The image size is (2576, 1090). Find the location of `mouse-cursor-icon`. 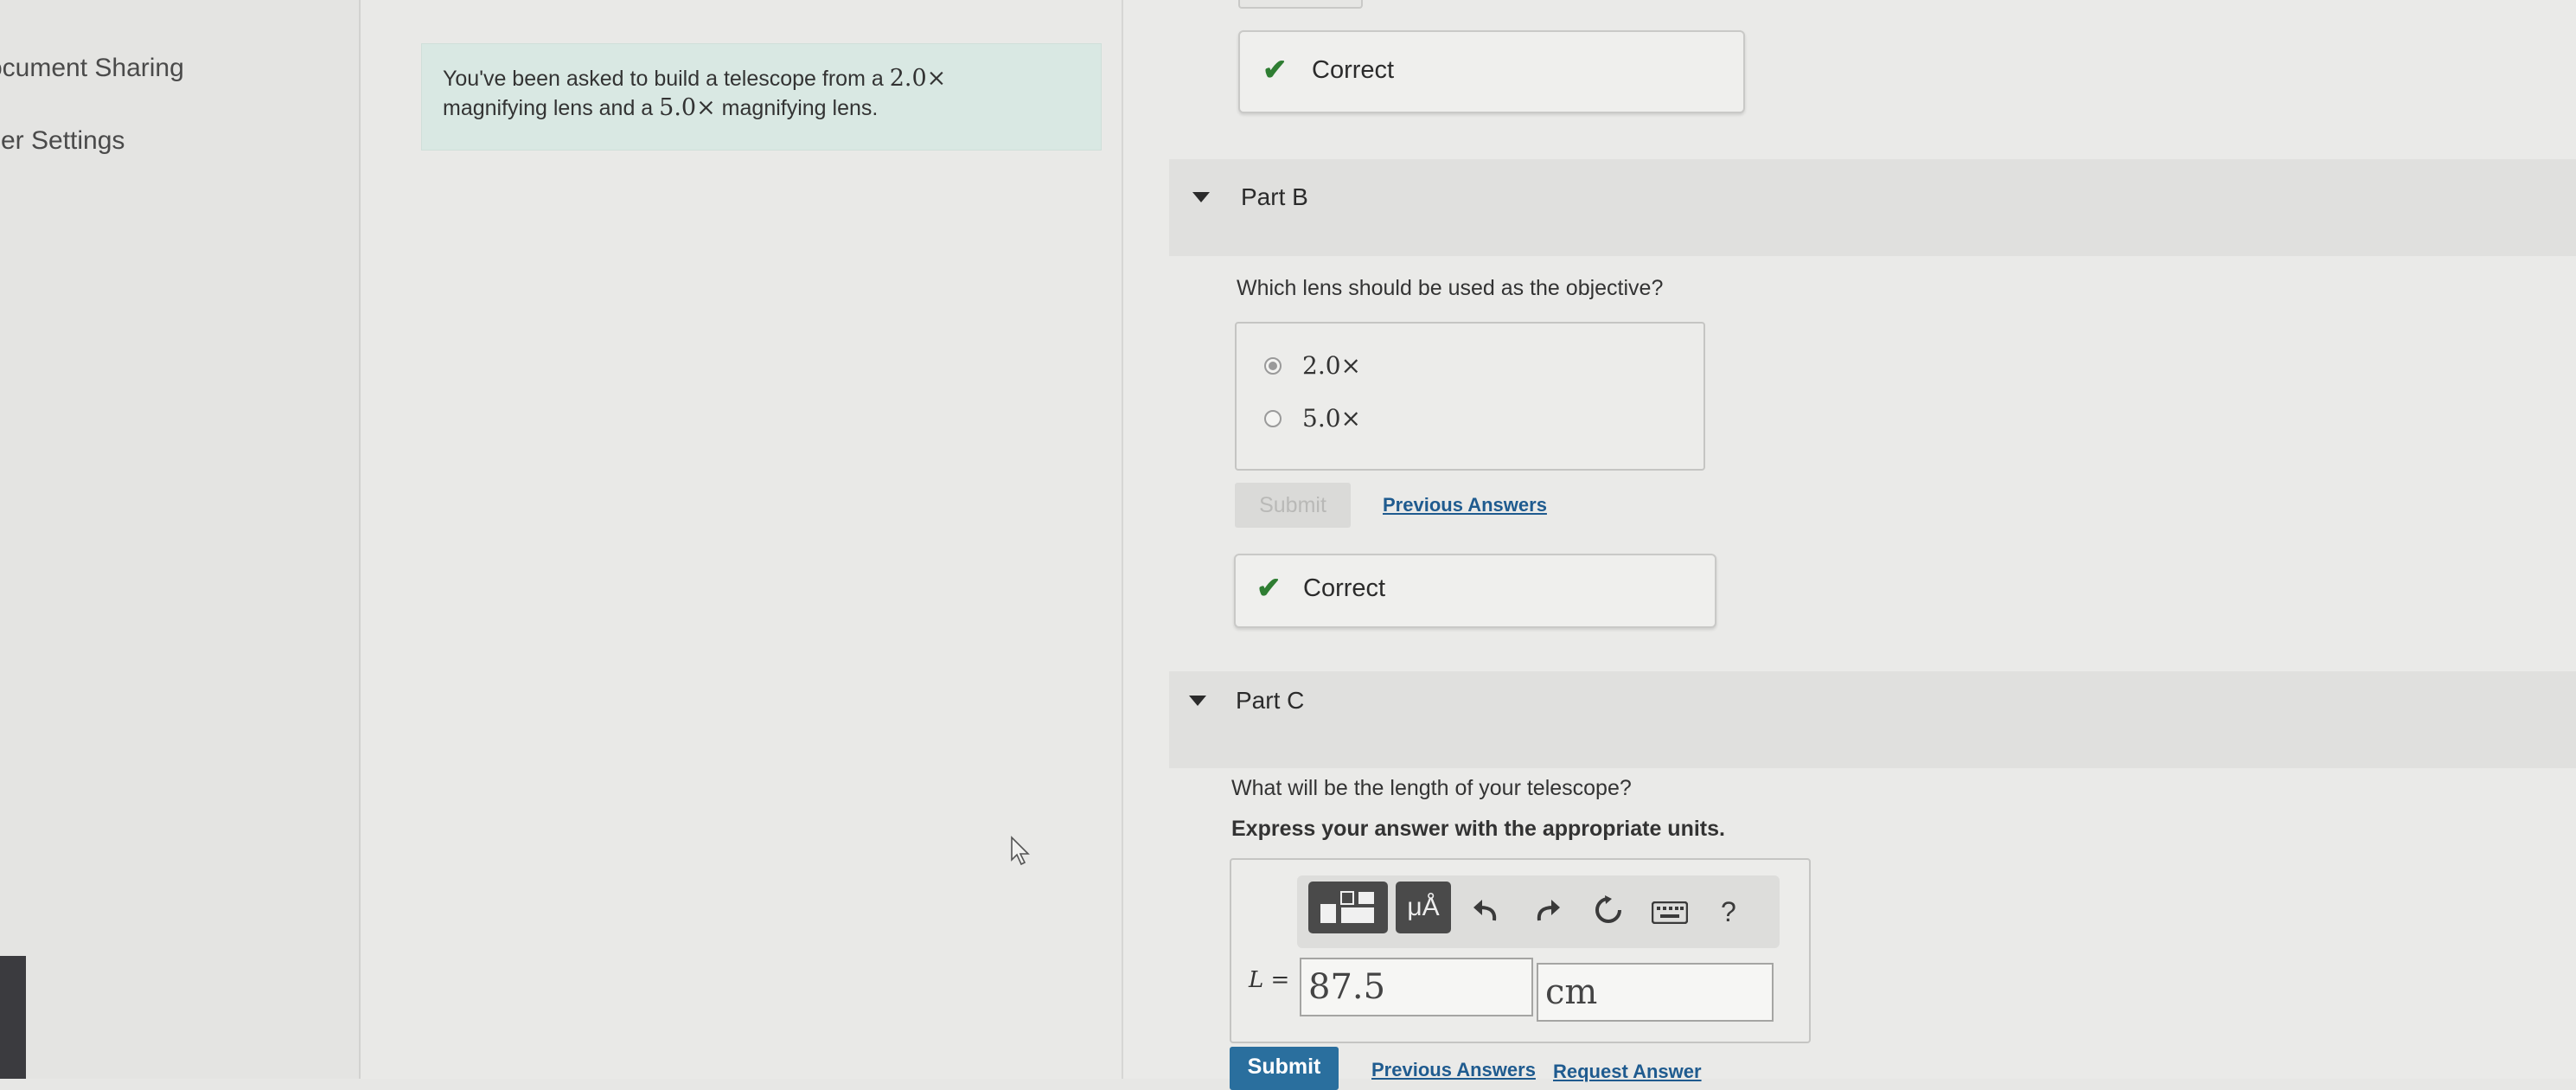

mouse-cursor-icon is located at coordinates (1021, 851).